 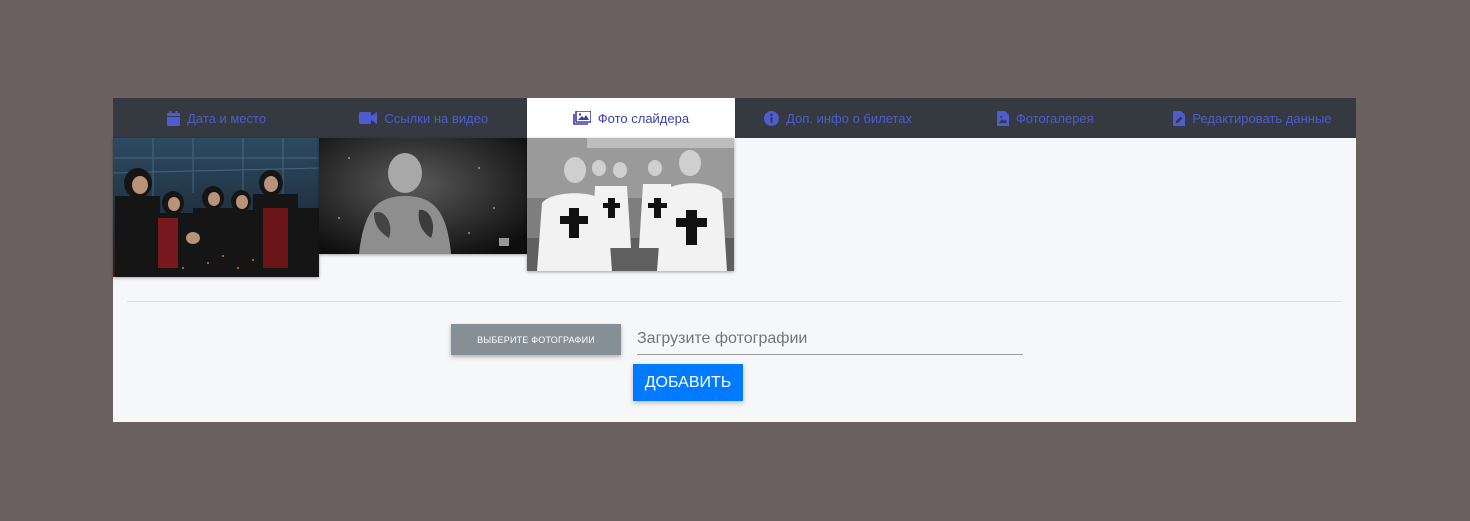 What do you see at coordinates (1002, 118) in the screenshot?
I see `image-file-icon` at bounding box center [1002, 118].